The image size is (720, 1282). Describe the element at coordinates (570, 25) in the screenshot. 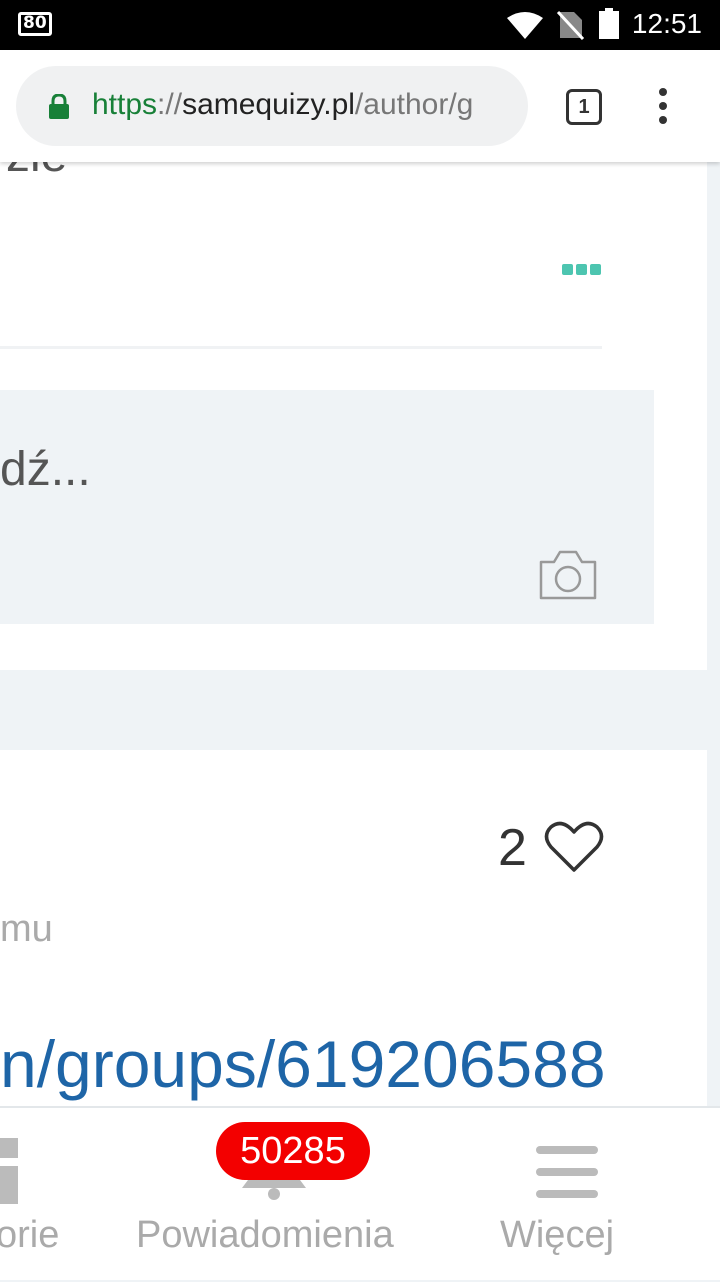

I see `no-sim-icon` at that location.